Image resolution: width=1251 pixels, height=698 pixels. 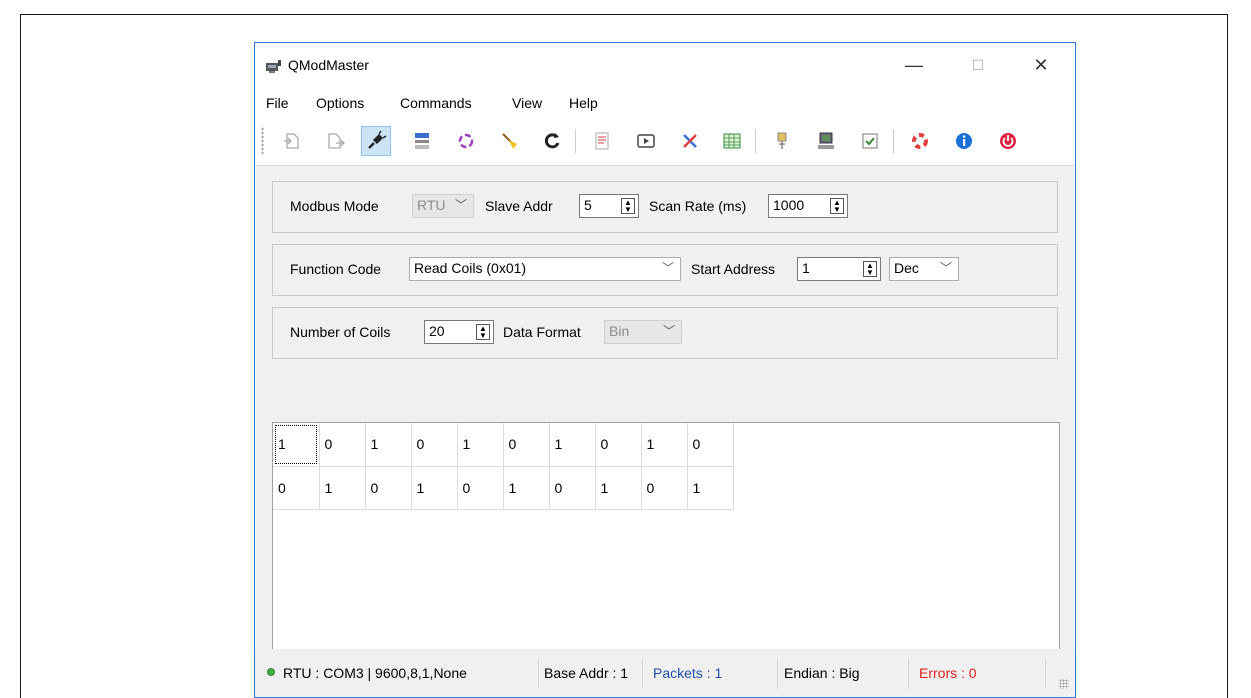 I want to click on menu-bar: File Options Commands View Help, so click(x=665, y=104).